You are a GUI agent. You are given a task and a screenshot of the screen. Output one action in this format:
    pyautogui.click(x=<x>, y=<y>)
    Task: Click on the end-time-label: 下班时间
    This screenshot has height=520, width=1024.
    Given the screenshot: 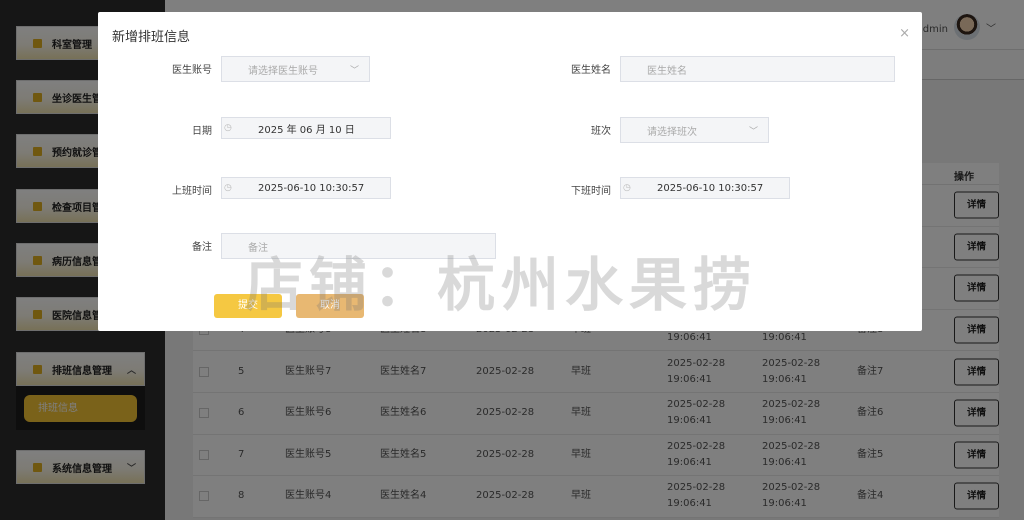 What is the action you would take?
    pyautogui.click(x=591, y=191)
    